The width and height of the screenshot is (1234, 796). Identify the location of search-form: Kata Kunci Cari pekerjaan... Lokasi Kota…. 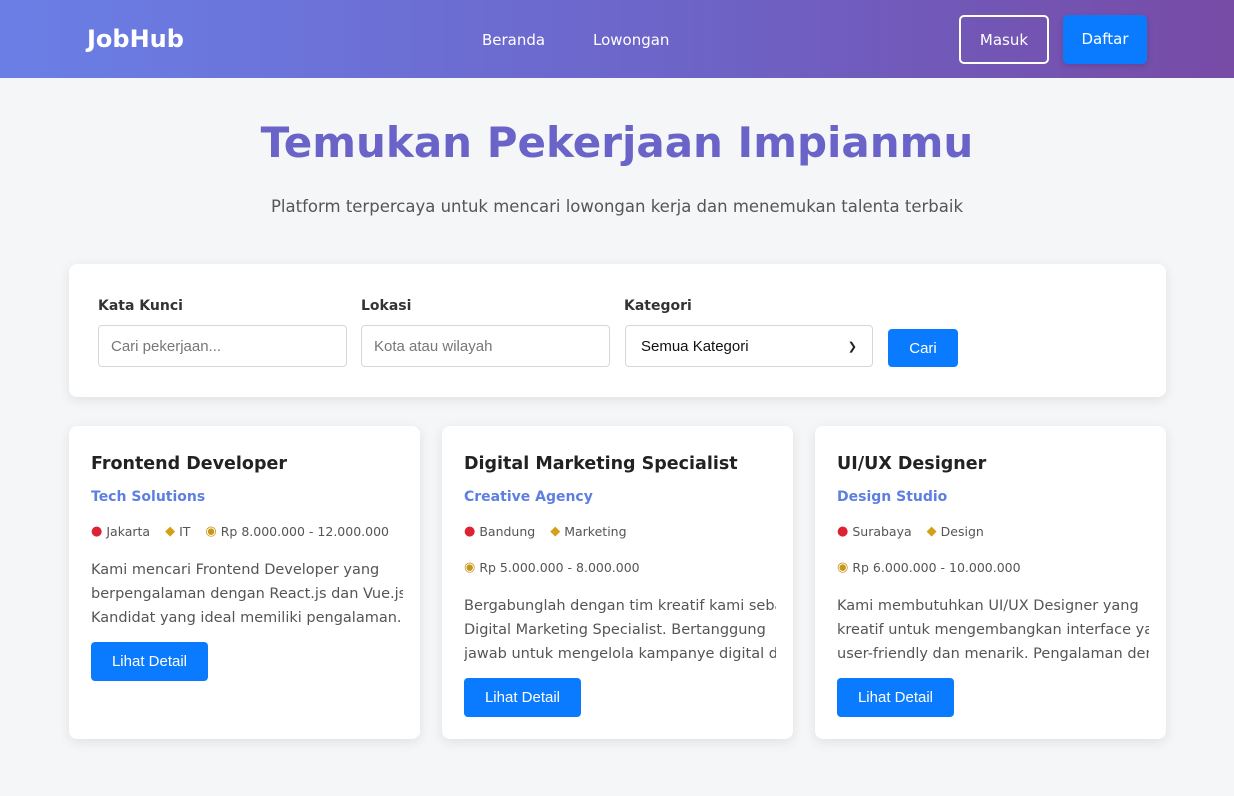
(617, 330).